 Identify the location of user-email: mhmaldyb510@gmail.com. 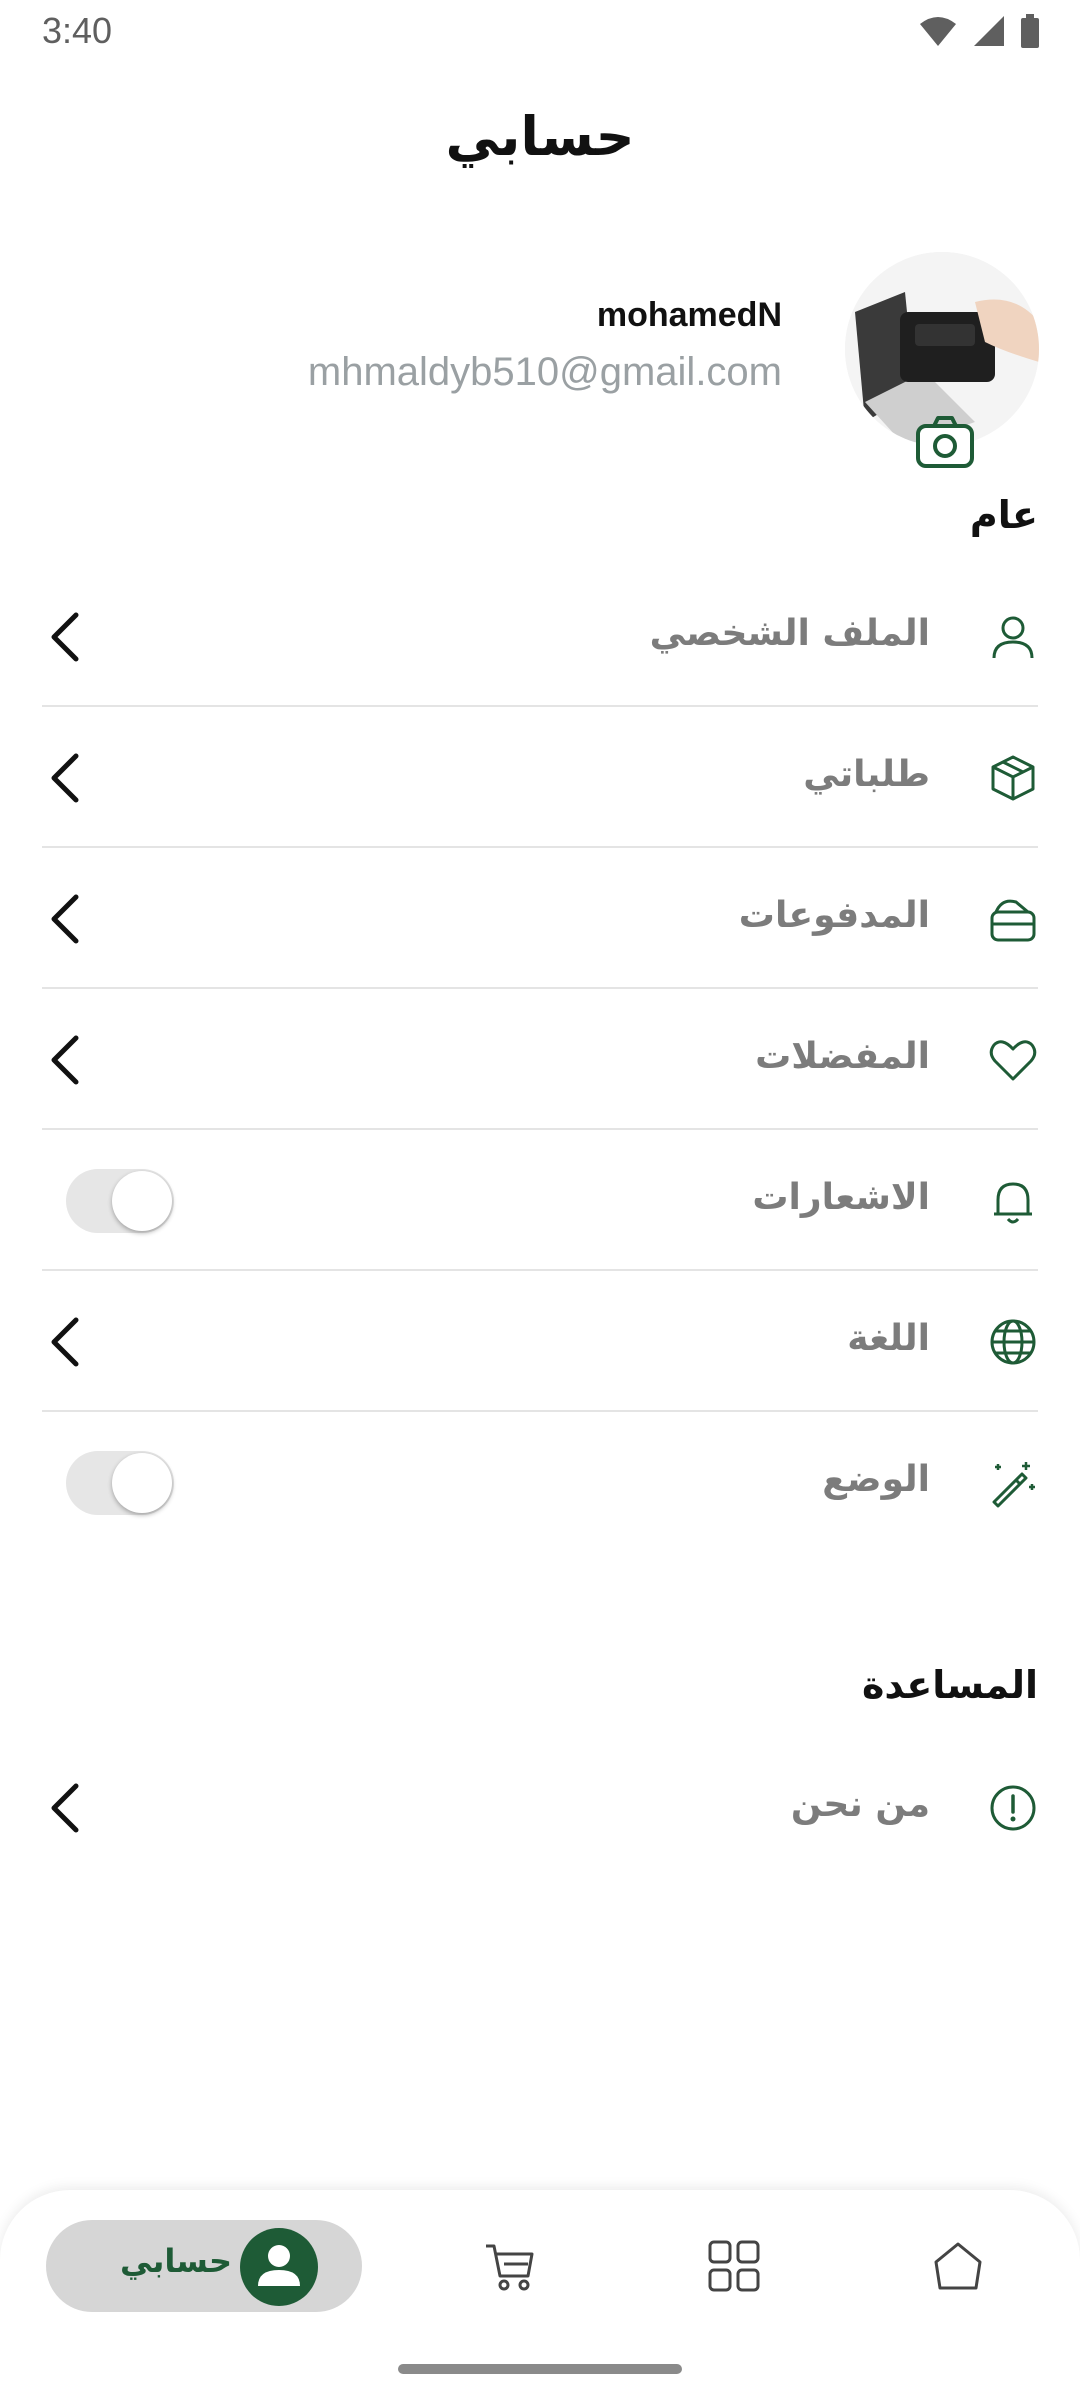
(544, 372).